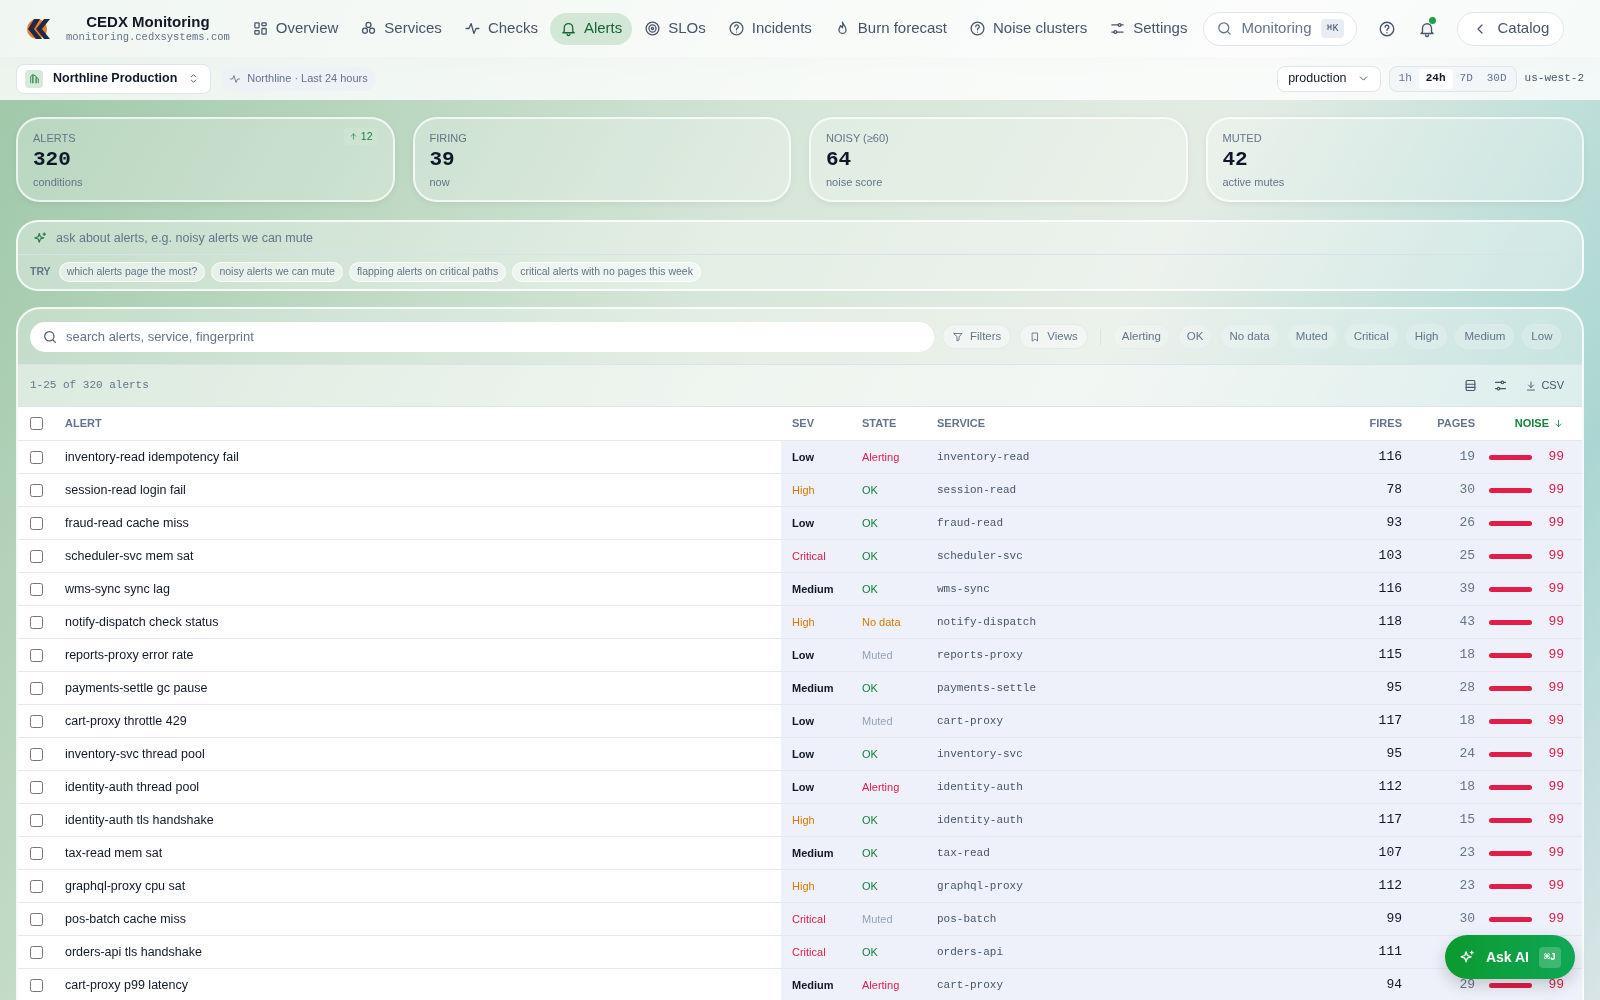 The image size is (1600, 1000). Describe the element at coordinates (1556, 853) in the screenshot. I see `noise-score: 99` at that location.